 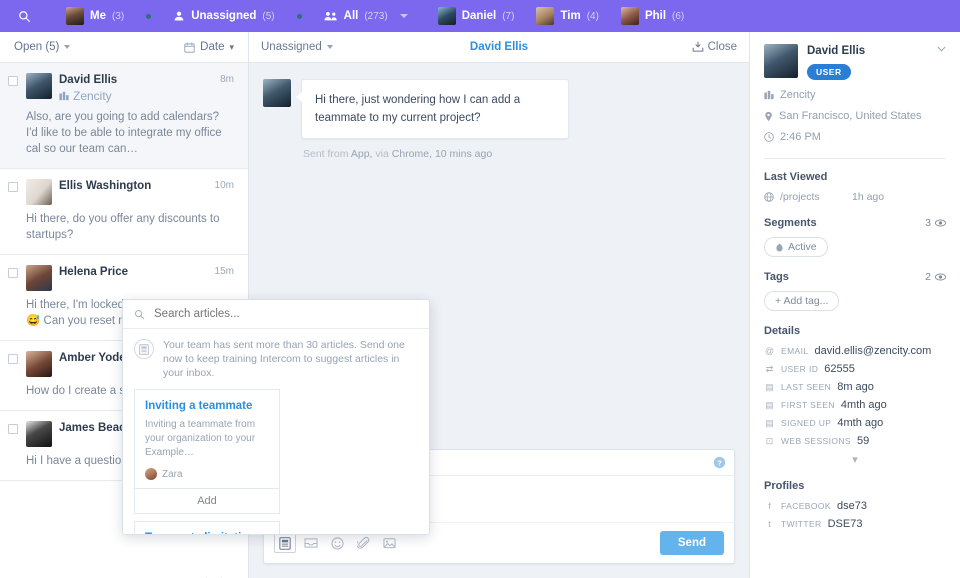 I want to click on calendar-icon: ▤, so click(x=769, y=423).